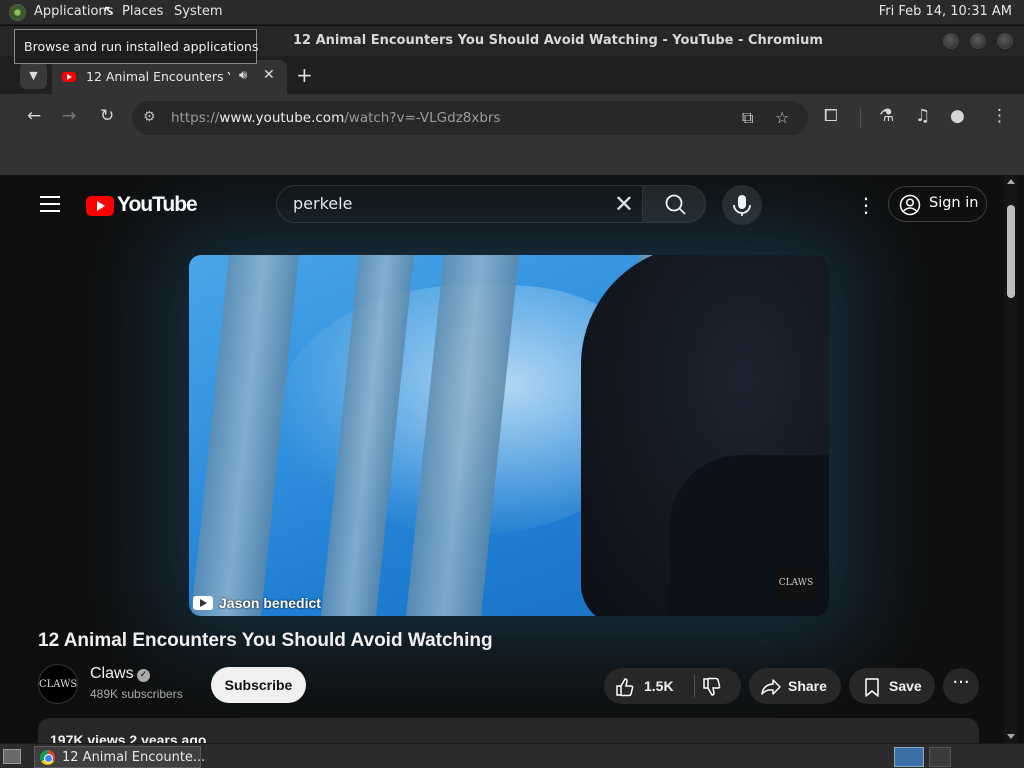 The height and width of the screenshot is (768, 1024). Describe the element at coordinates (243, 75) in the screenshot. I see `speaker-icon: 🔊︎` at that location.